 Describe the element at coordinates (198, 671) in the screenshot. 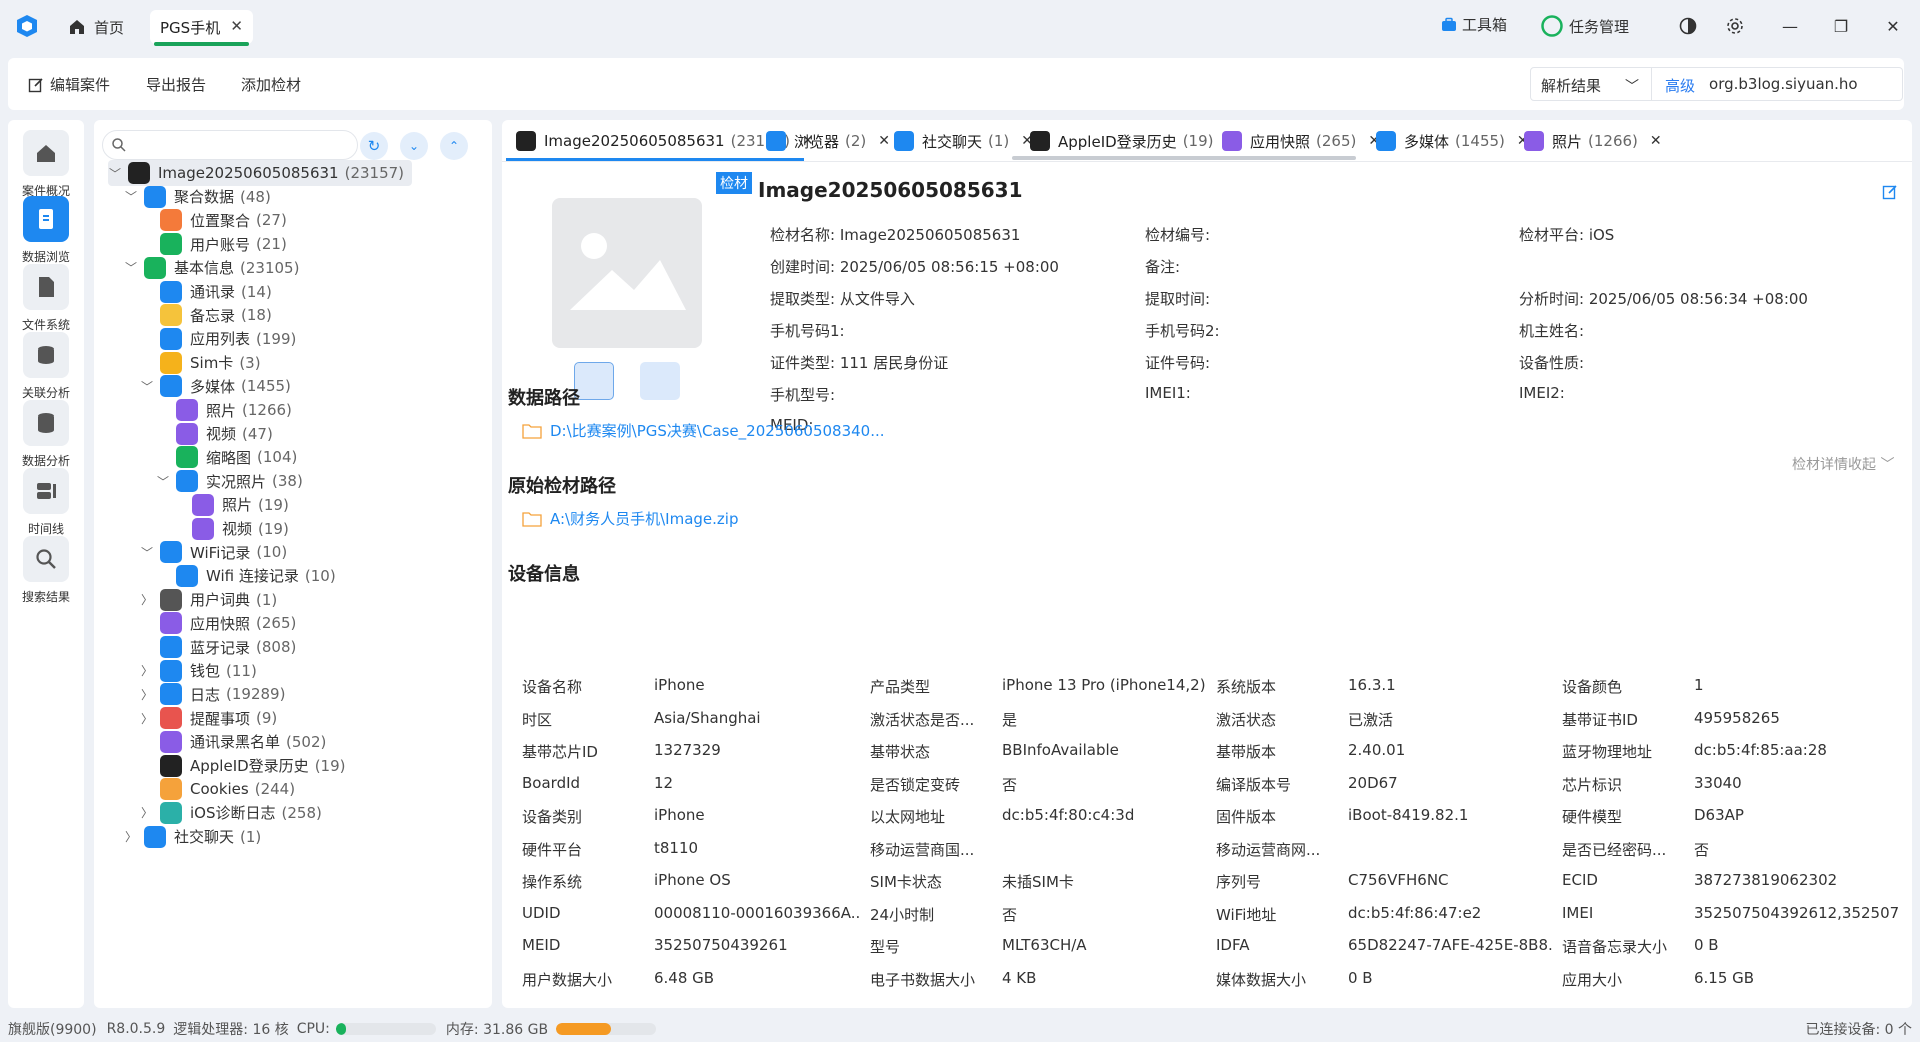

I see `tree-node: 〉 钱包 (11)` at that location.